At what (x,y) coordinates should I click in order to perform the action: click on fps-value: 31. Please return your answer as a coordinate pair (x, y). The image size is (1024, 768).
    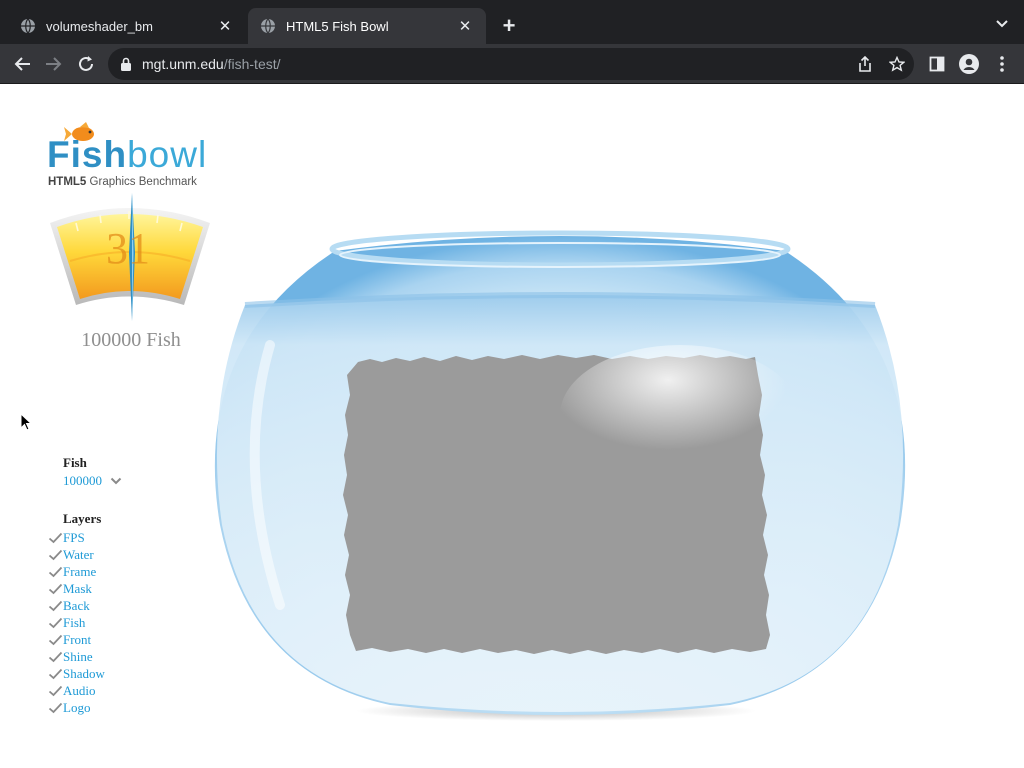
    Looking at the image, I should click on (128, 248).